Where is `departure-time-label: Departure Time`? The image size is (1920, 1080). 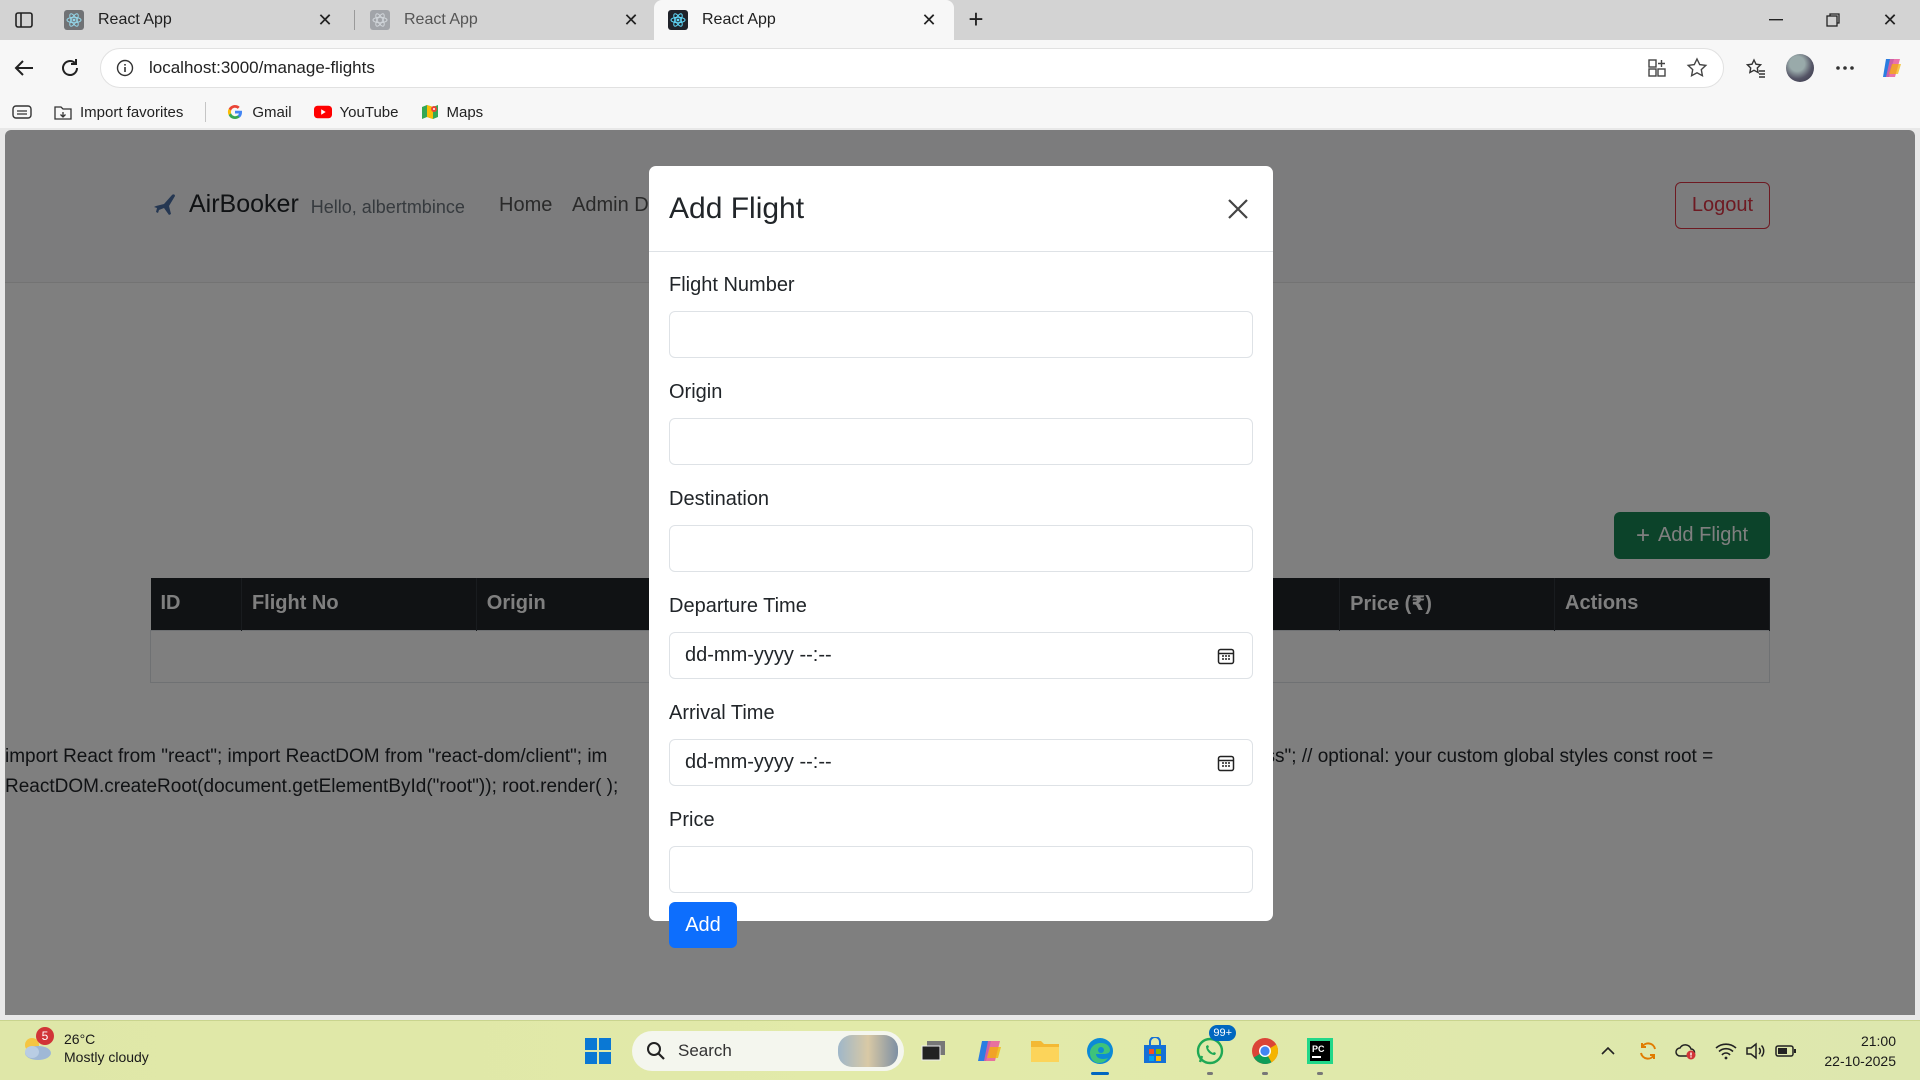
departure-time-label: Departure Time is located at coordinates (738, 606).